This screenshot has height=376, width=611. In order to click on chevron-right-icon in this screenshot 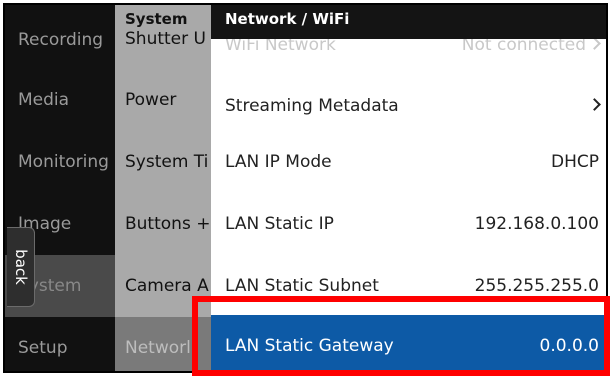, I will do `click(594, 104)`.